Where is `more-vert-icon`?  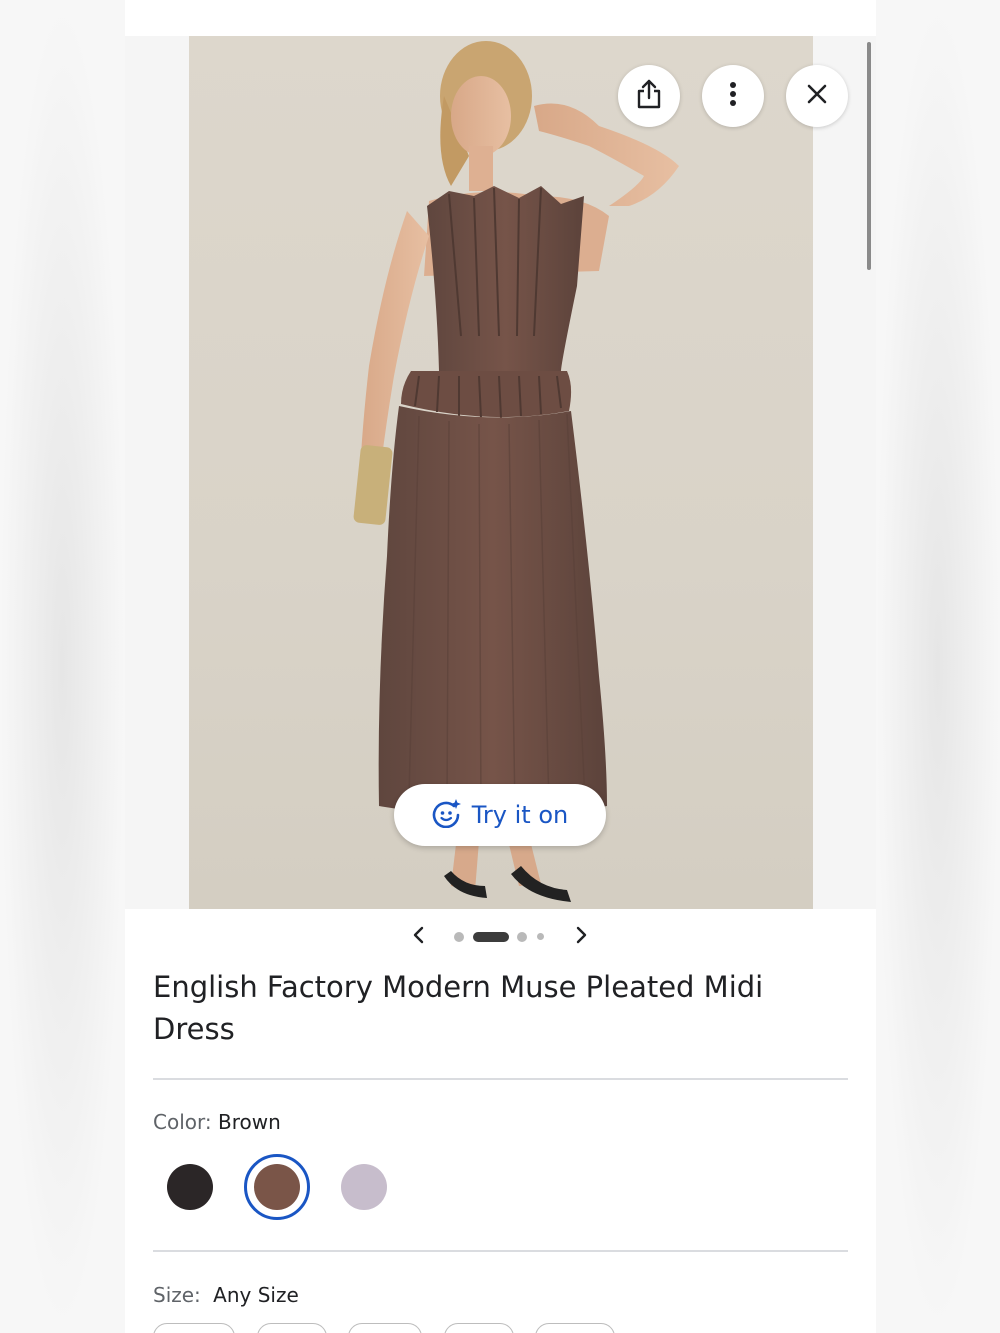 more-vert-icon is located at coordinates (733, 96).